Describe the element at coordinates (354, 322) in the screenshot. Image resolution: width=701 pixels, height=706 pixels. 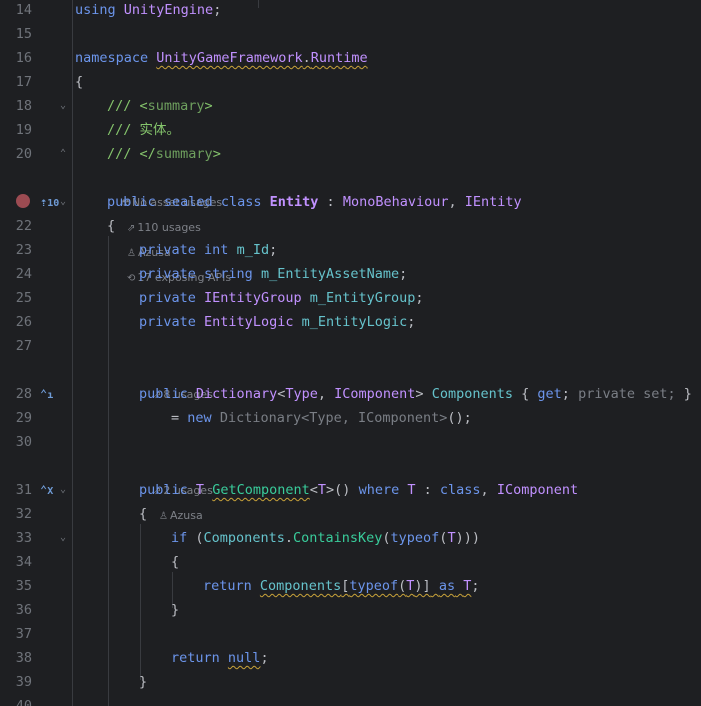
I see `field-name: m_EntityLogic` at that location.